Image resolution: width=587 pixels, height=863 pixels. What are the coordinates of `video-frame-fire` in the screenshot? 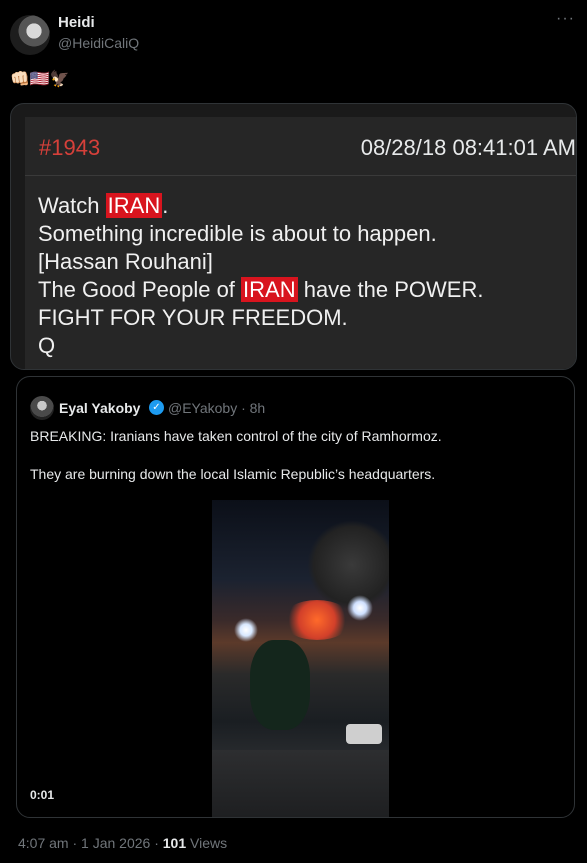 It's located at (317, 620).